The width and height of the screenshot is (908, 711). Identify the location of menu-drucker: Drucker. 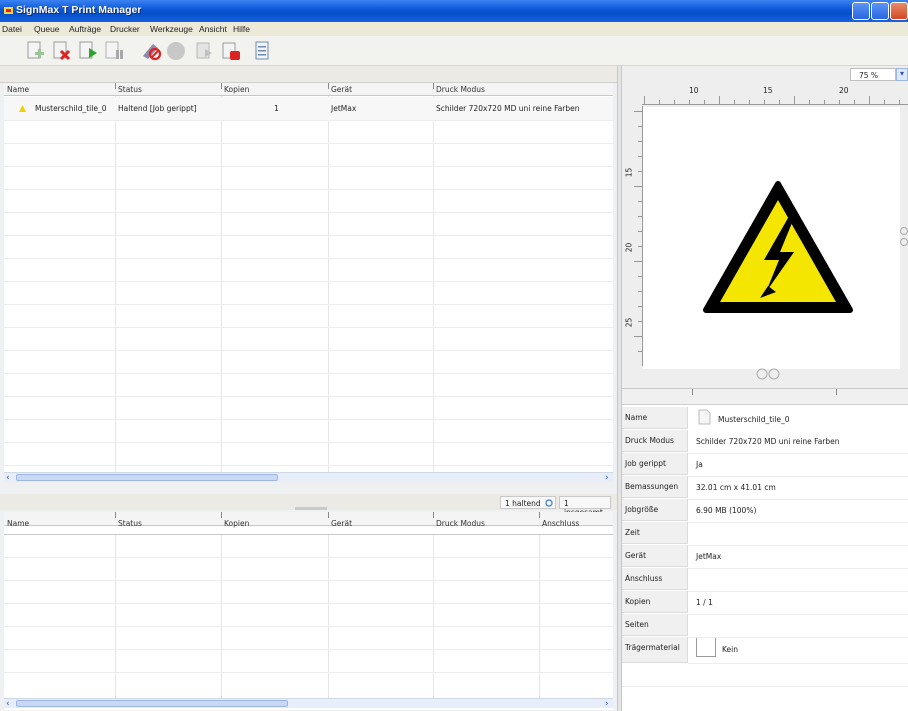
(125, 29).